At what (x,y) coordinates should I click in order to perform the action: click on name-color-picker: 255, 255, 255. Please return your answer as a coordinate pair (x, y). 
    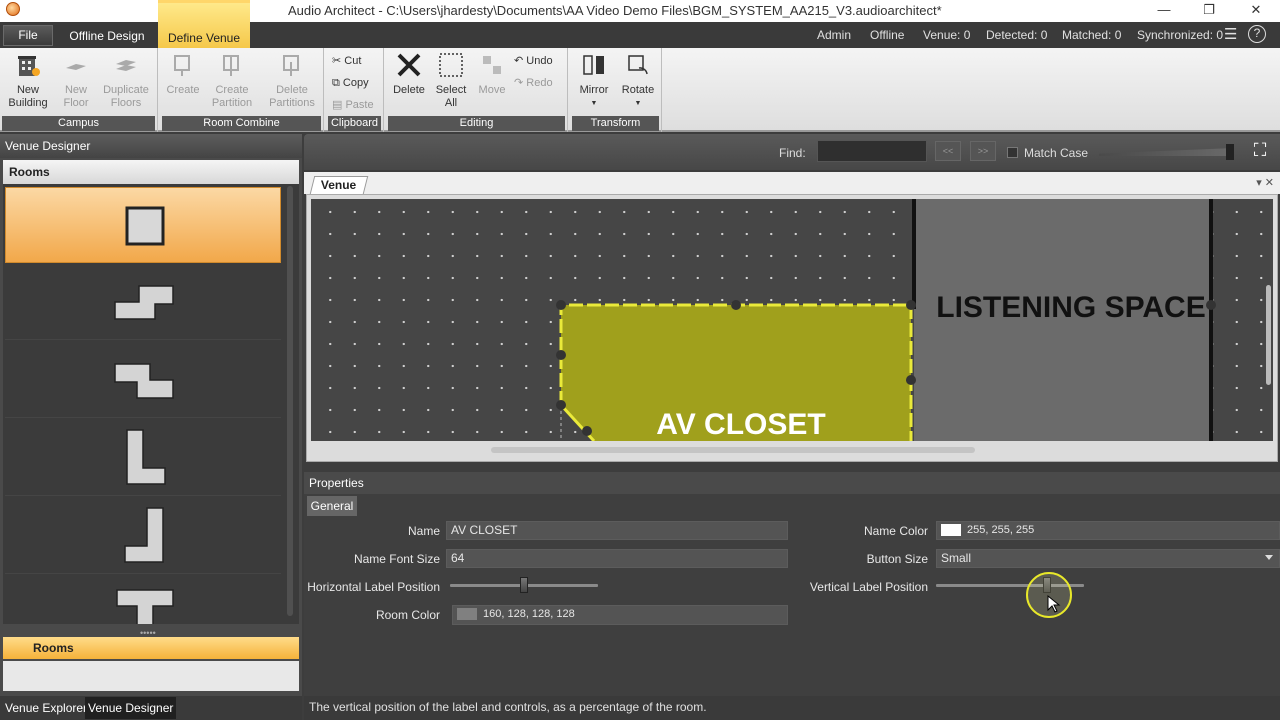
    Looking at the image, I should click on (1108, 530).